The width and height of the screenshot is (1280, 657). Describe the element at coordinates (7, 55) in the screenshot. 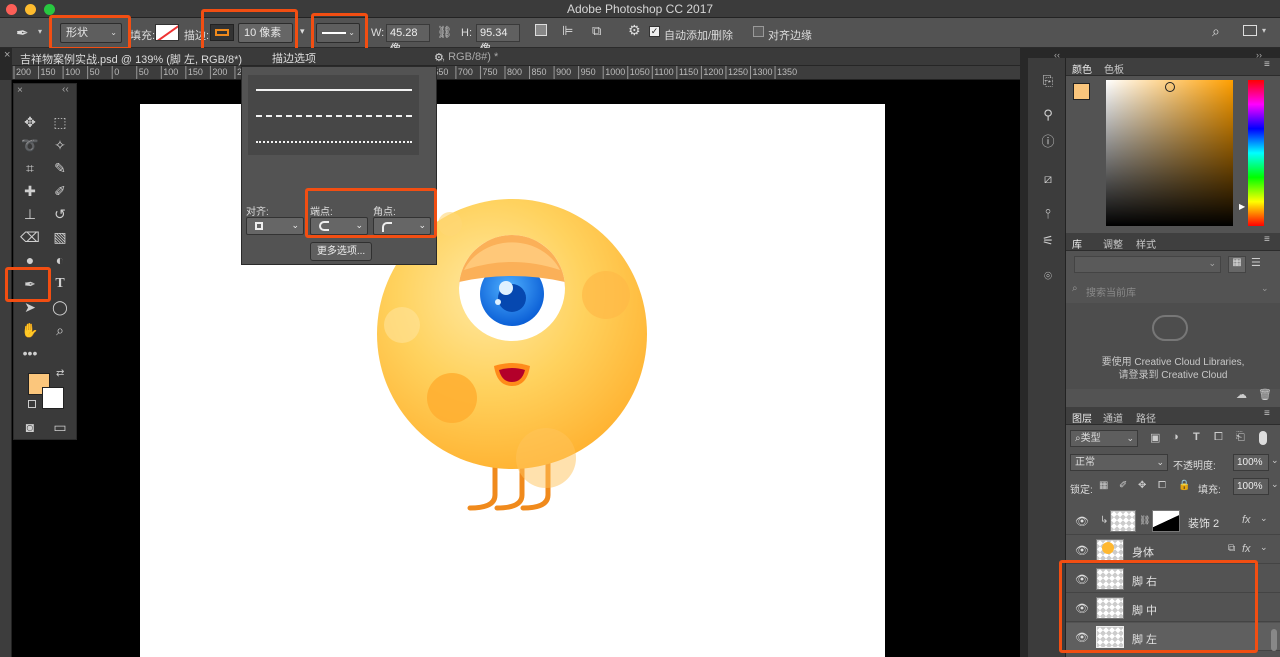

I see `close-tab-icon: ×` at that location.